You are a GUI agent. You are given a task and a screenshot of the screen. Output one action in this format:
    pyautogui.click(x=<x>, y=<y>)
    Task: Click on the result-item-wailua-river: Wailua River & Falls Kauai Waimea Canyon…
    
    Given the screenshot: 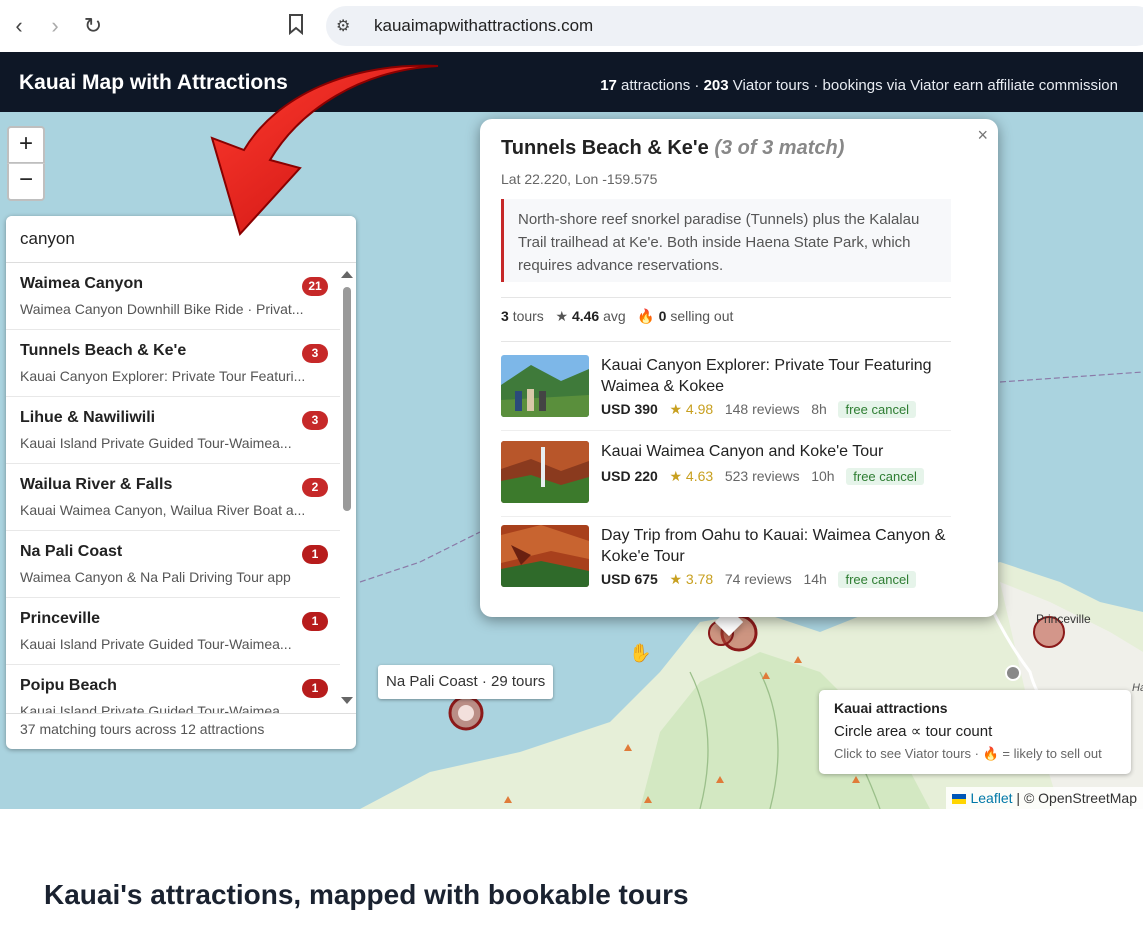 What is the action you would take?
    pyautogui.click(x=173, y=497)
    